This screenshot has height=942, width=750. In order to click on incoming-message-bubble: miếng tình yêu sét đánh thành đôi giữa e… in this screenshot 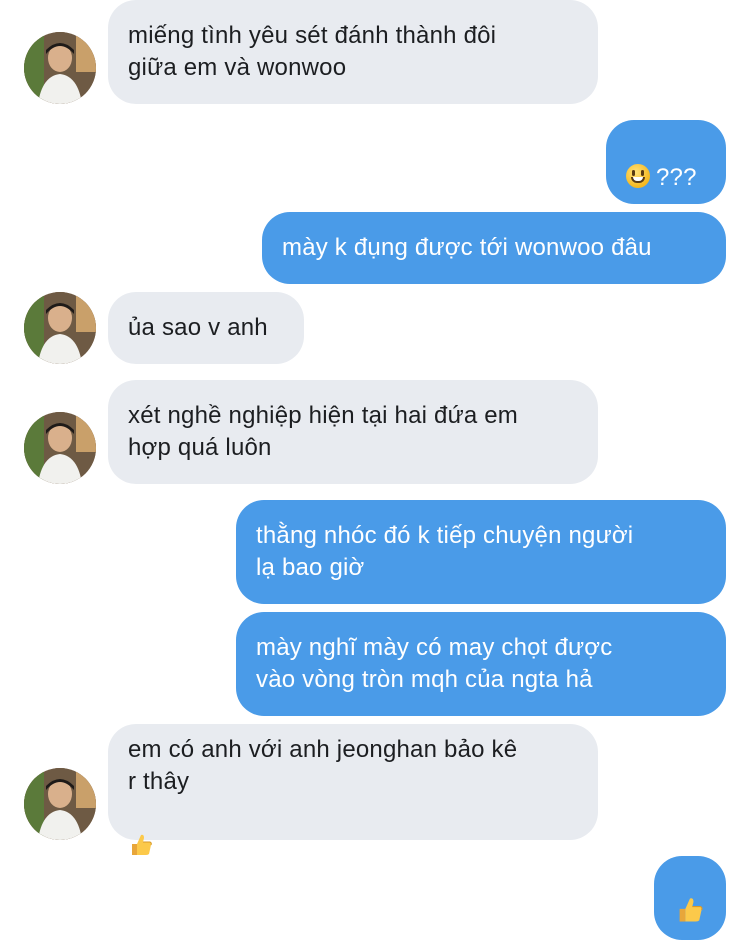, I will do `click(353, 52)`.